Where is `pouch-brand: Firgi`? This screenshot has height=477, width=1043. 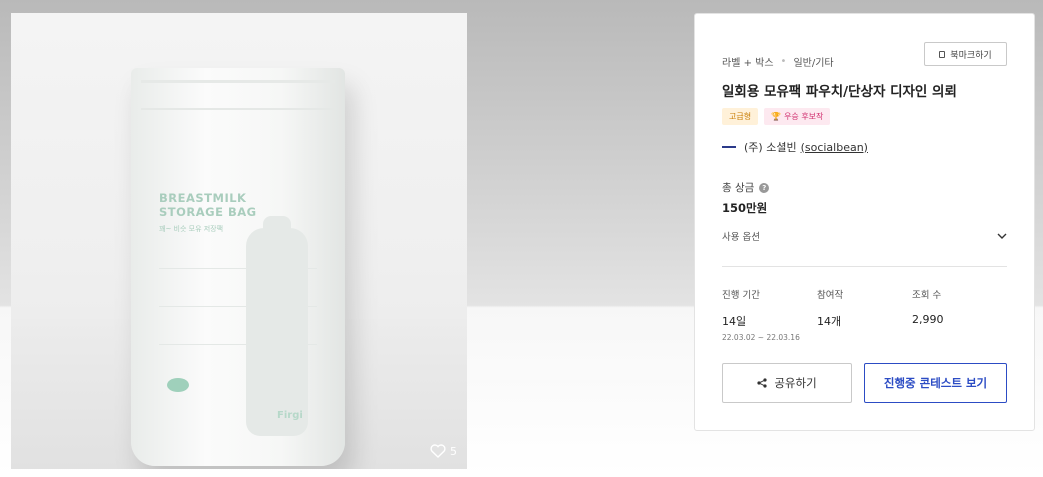 pouch-brand: Firgi is located at coordinates (290, 415).